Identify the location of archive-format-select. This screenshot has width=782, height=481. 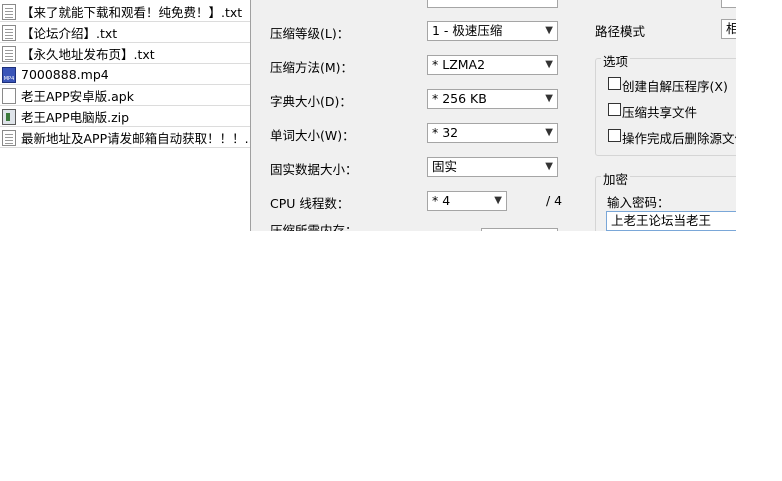
(492, 4).